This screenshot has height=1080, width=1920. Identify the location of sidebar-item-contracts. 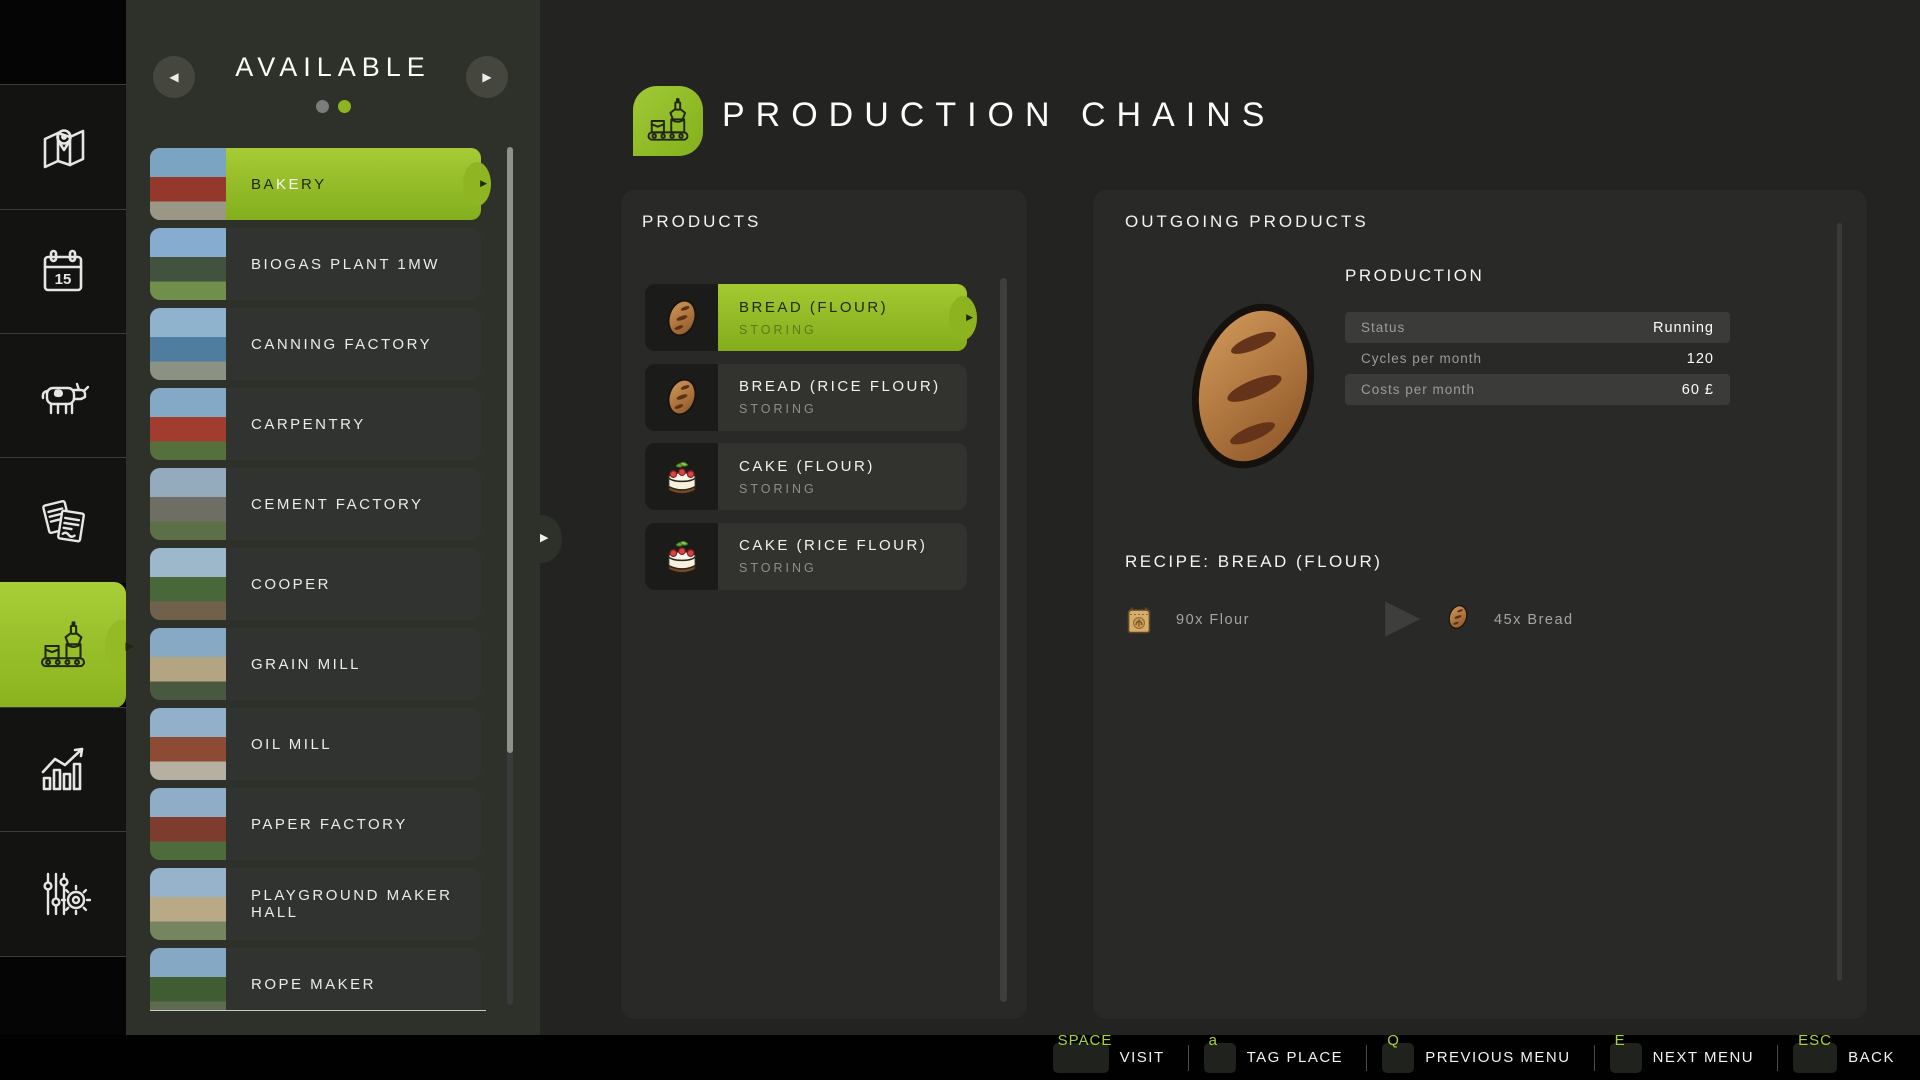
(63, 520).